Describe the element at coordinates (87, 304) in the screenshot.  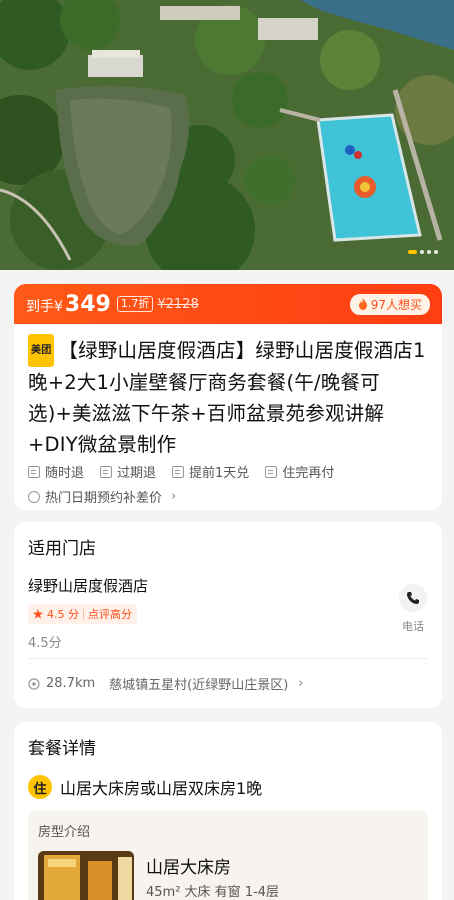
I see `price-value: 349` at that location.